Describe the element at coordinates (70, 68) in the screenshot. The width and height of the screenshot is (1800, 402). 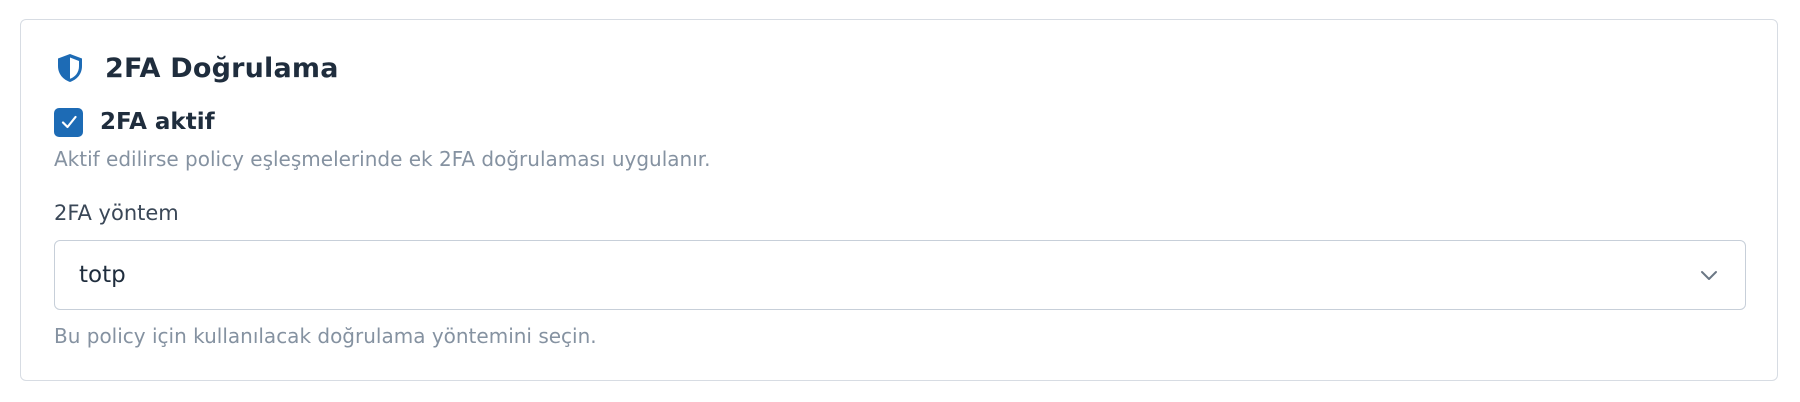
I see `shield-icon` at that location.